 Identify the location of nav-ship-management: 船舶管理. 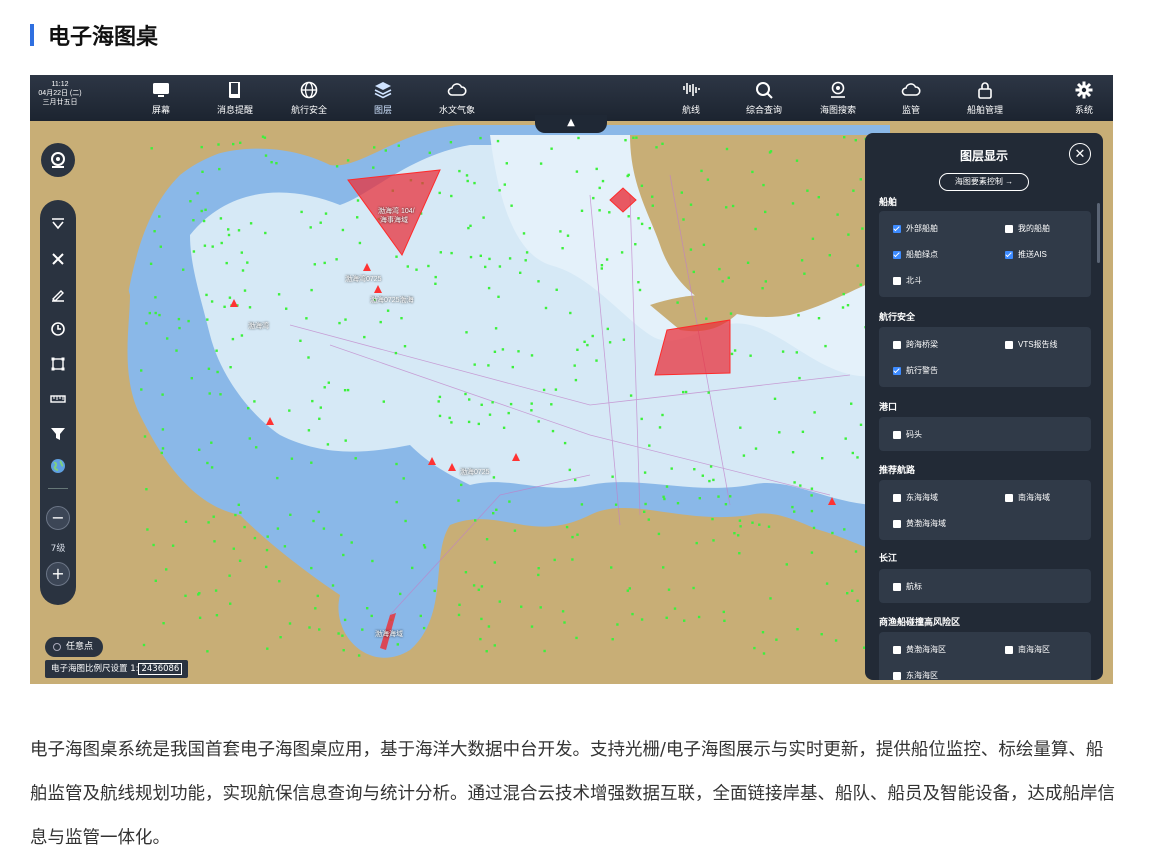
(985, 98).